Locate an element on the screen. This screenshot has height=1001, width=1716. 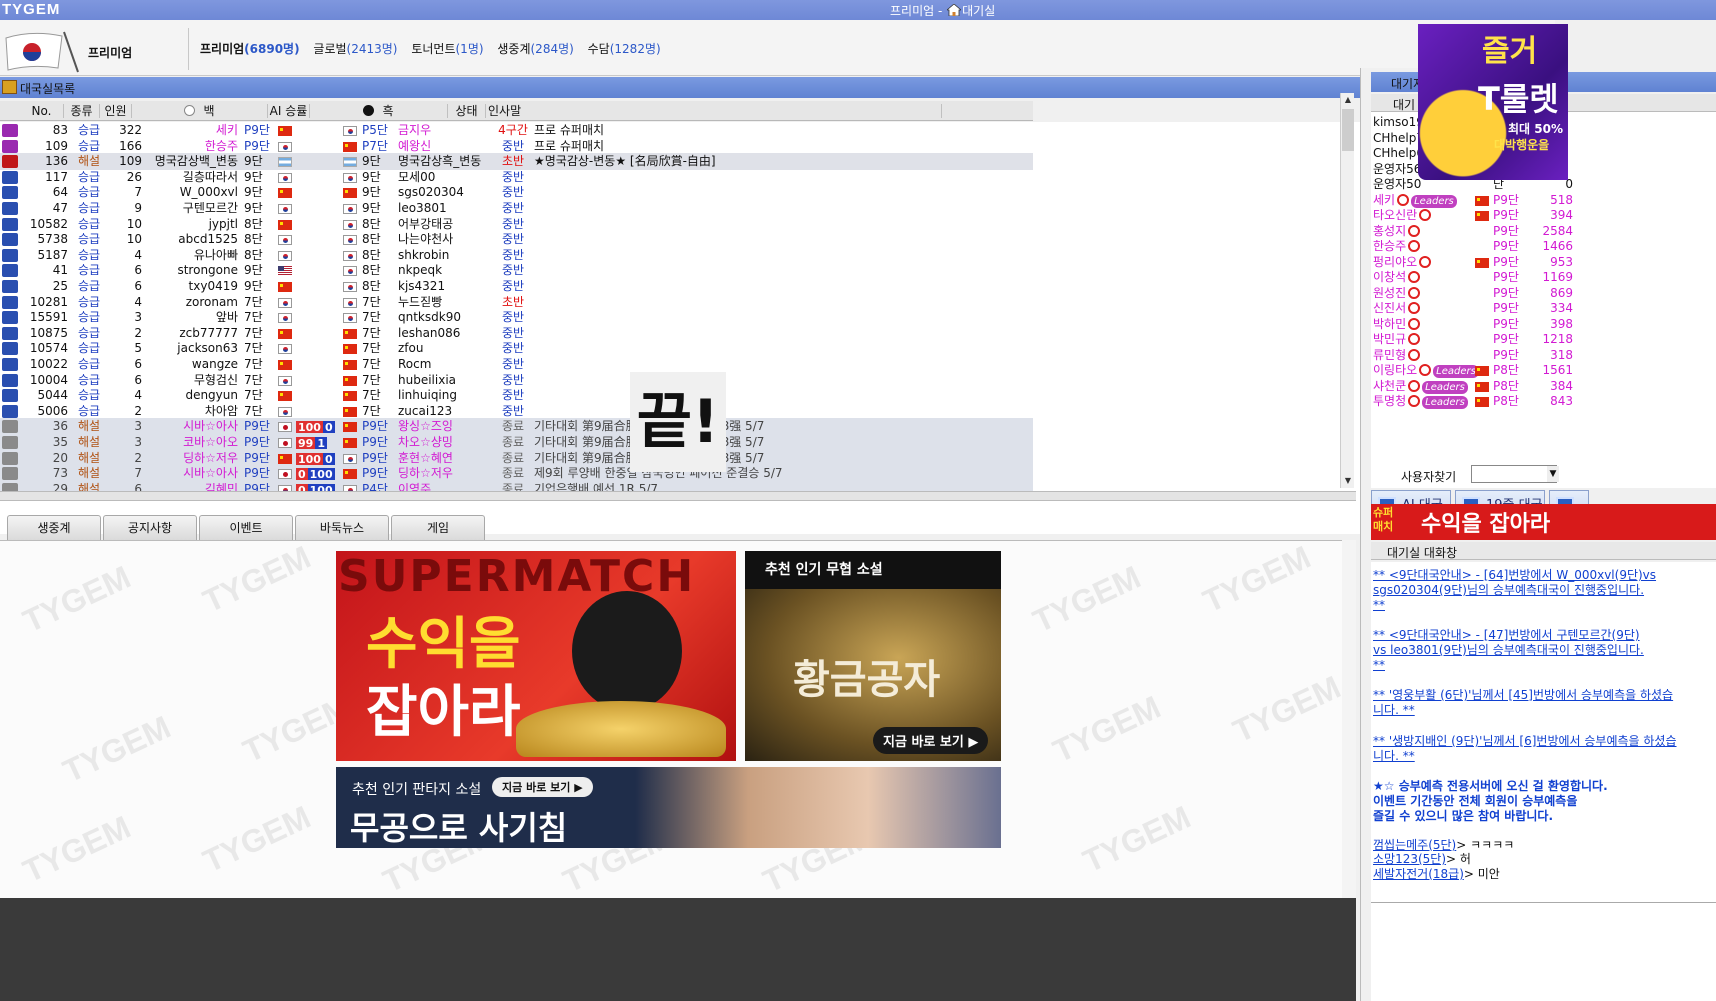
user-row: 류민형 P9단 318 is located at coordinates (1543, 355).